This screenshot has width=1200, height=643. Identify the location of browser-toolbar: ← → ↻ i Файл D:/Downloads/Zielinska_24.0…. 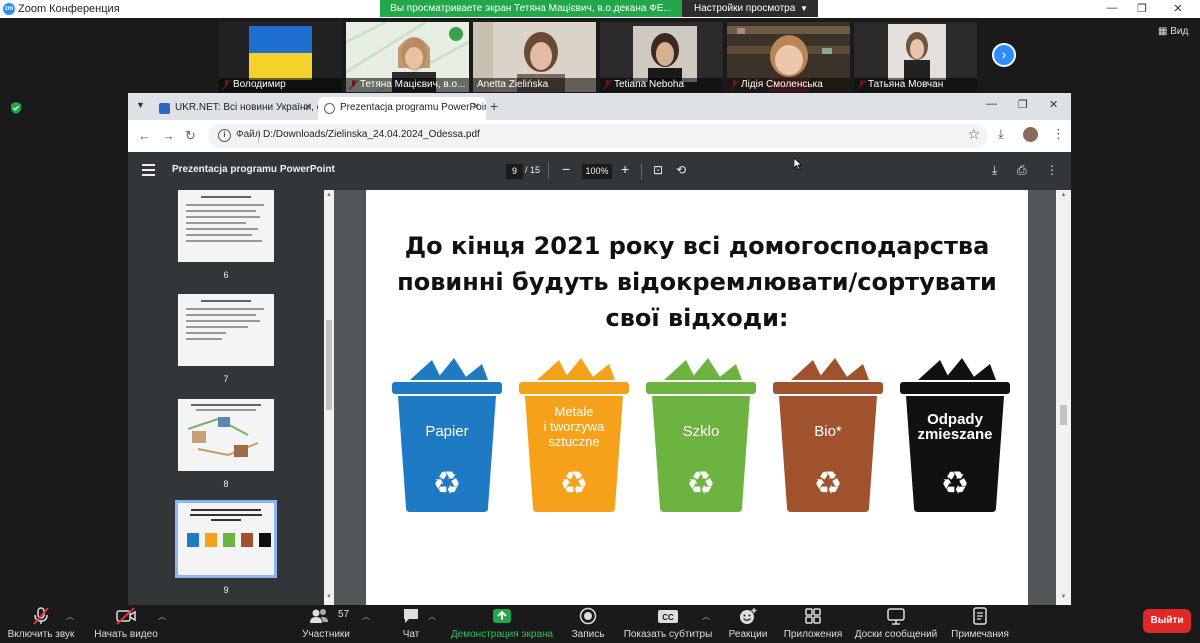
(599, 136).